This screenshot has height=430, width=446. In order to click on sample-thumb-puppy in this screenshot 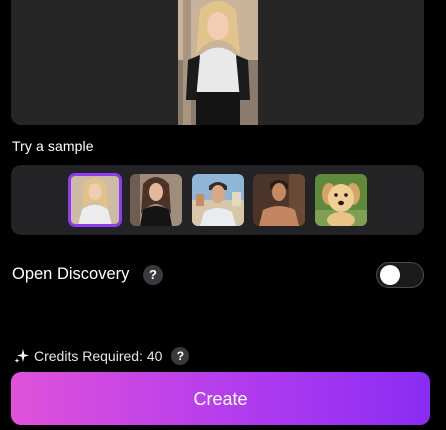, I will do `click(341, 200)`.